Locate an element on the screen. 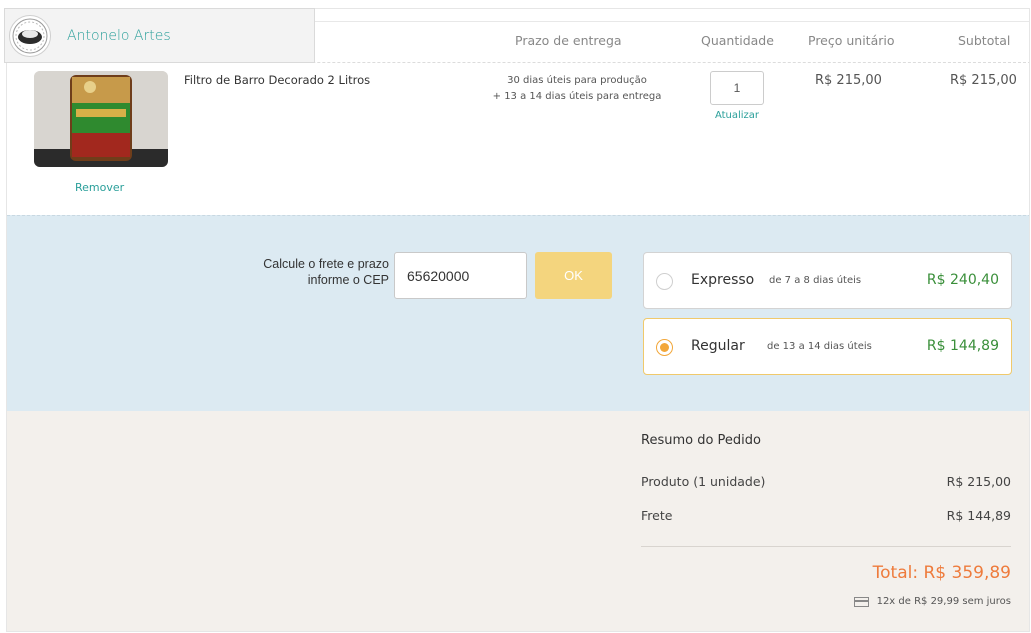 Image resolution: width=1031 pixels, height=633 pixels. header-subtotal: Subtotal is located at coordinates (984, 40).